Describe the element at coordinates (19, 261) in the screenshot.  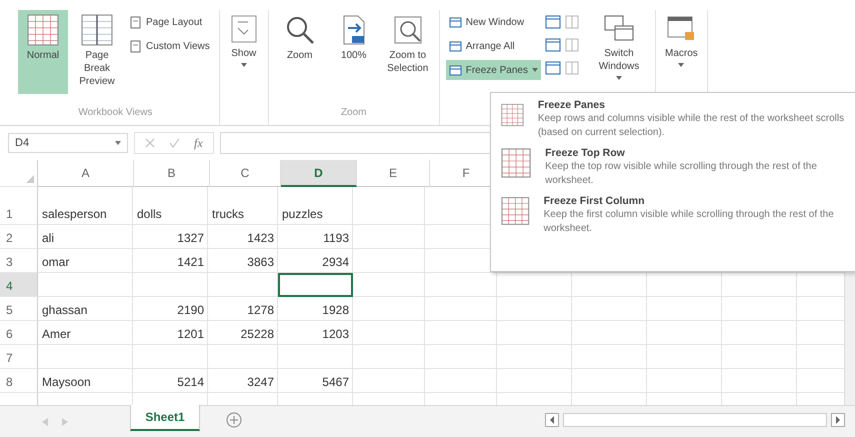
I see `row-number: 3` at that location.